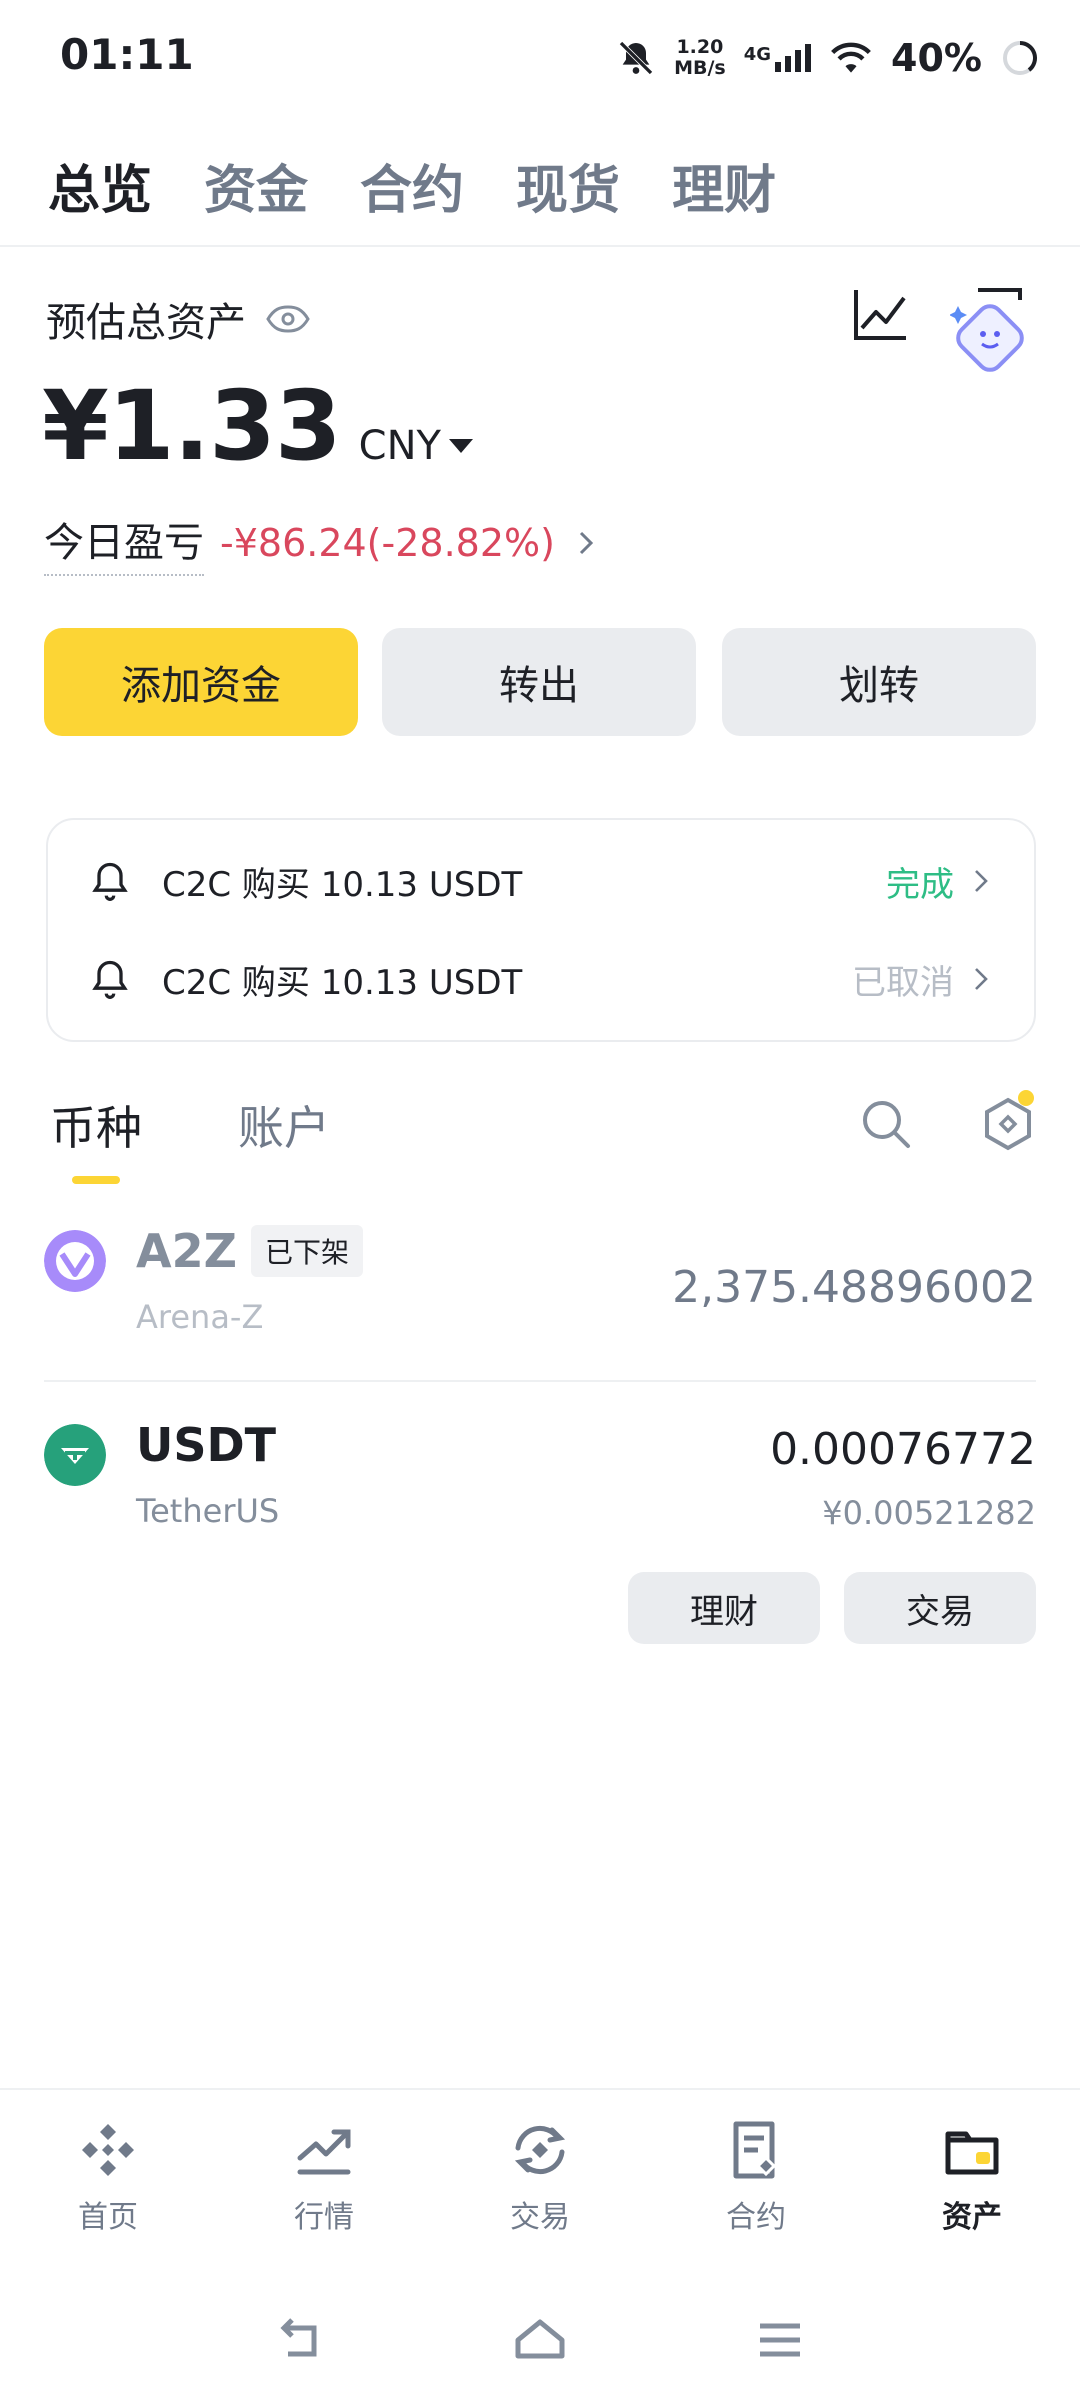 The width and height of the screenshot is (1080, 2400). I want to click on a2z-logo-icon, so click(75, 1261).